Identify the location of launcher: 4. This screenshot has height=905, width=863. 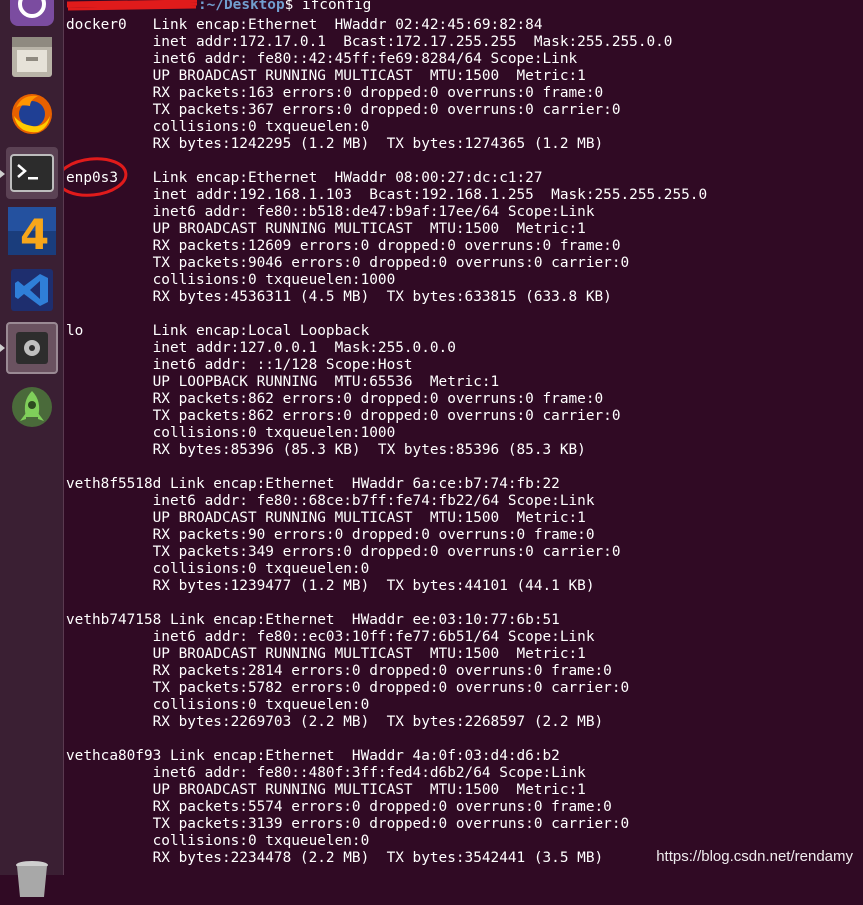
(32, 448).